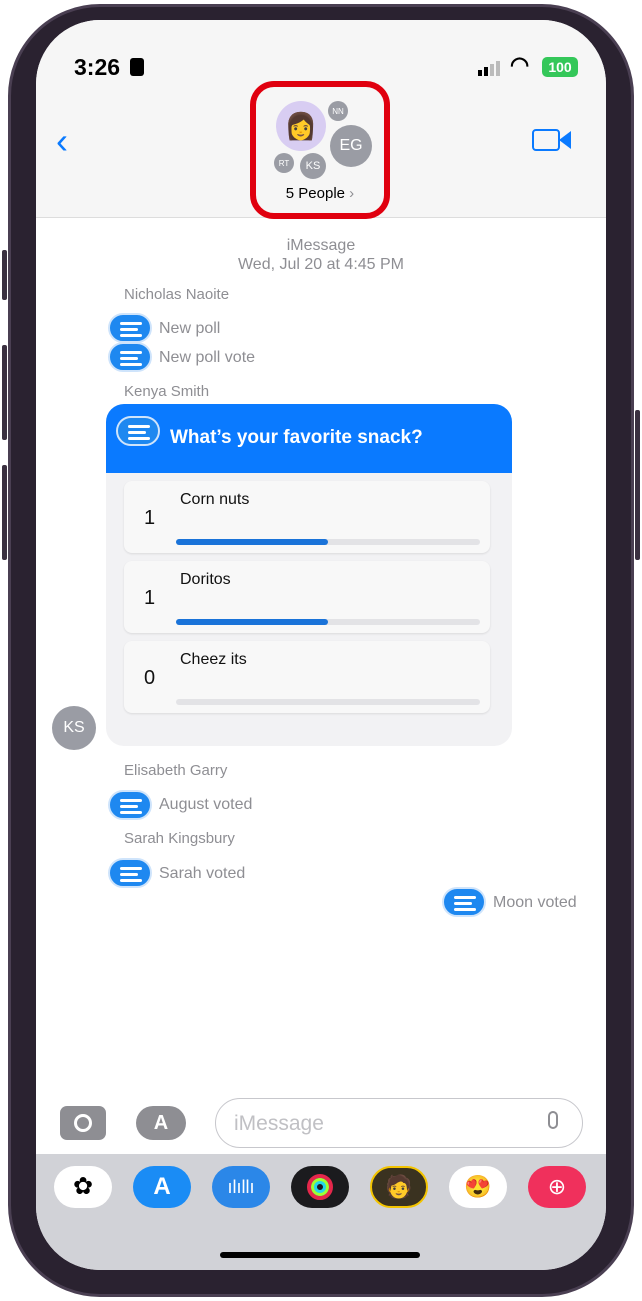  Describe the element at coordinates (320, 1255) in the screenshot. I see `home-indicator` at that location.